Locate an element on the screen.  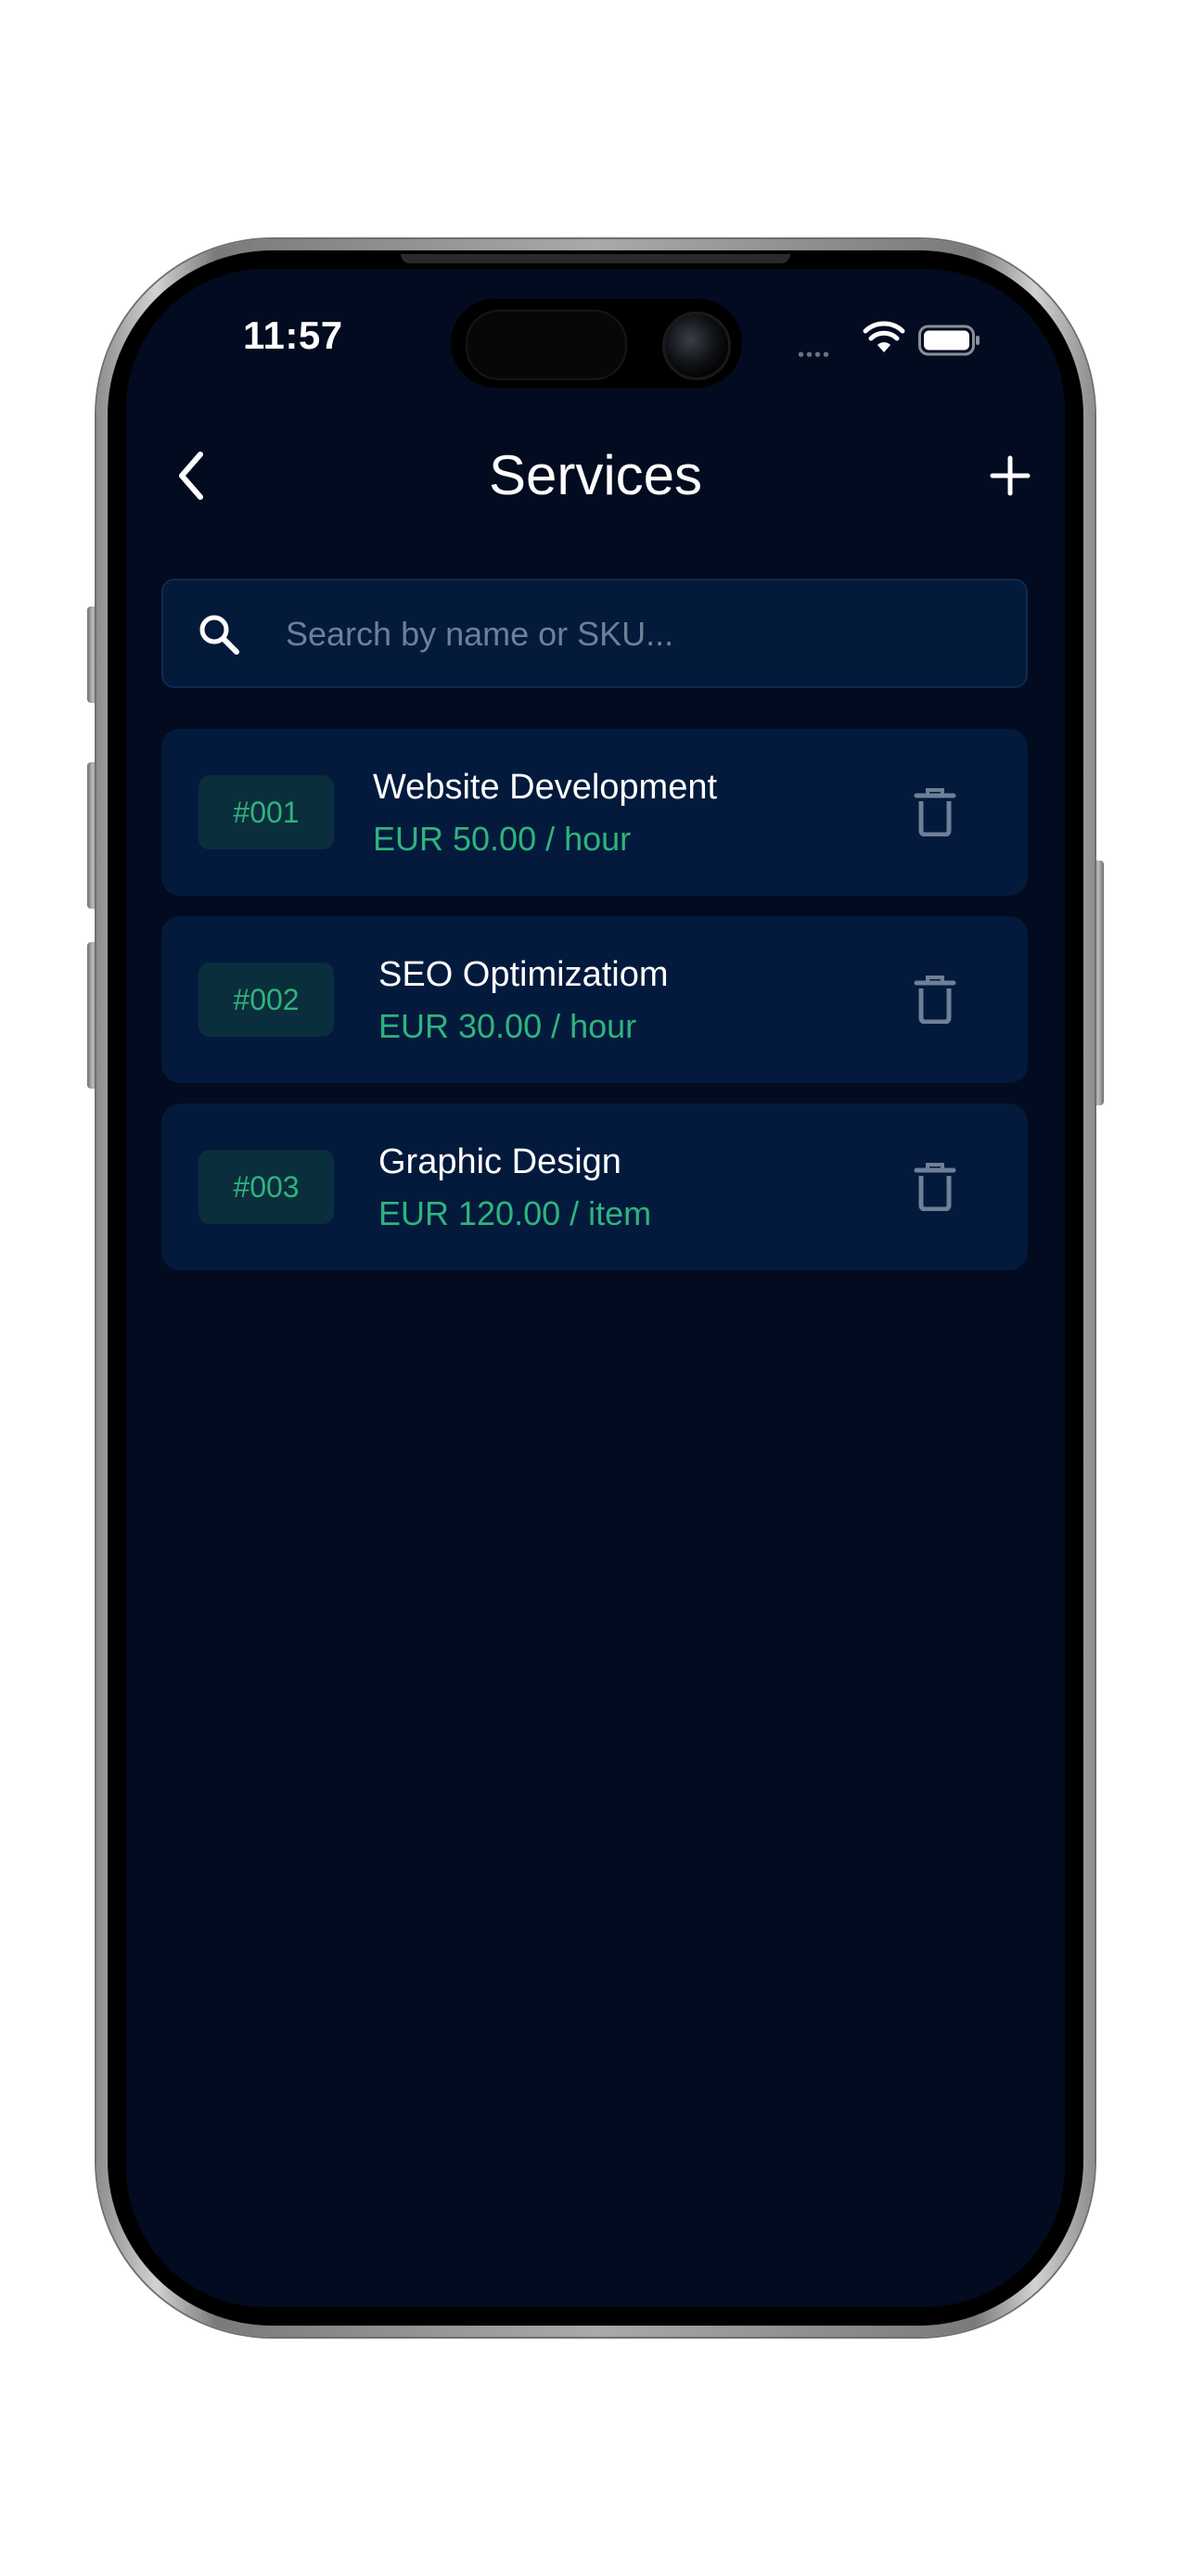
sku-badge: #003 is located at coordinates (266, 1187).